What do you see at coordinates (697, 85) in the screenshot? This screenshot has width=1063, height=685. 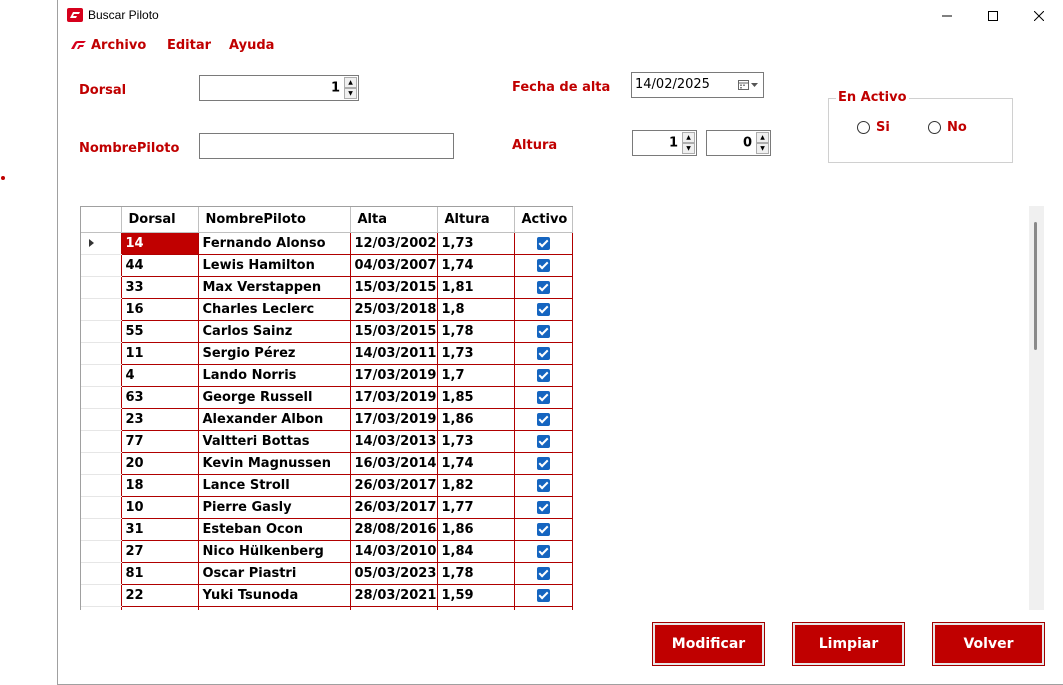 I see `fecha-datepicker: 14/02/2025` at bounding box center [697, 85].